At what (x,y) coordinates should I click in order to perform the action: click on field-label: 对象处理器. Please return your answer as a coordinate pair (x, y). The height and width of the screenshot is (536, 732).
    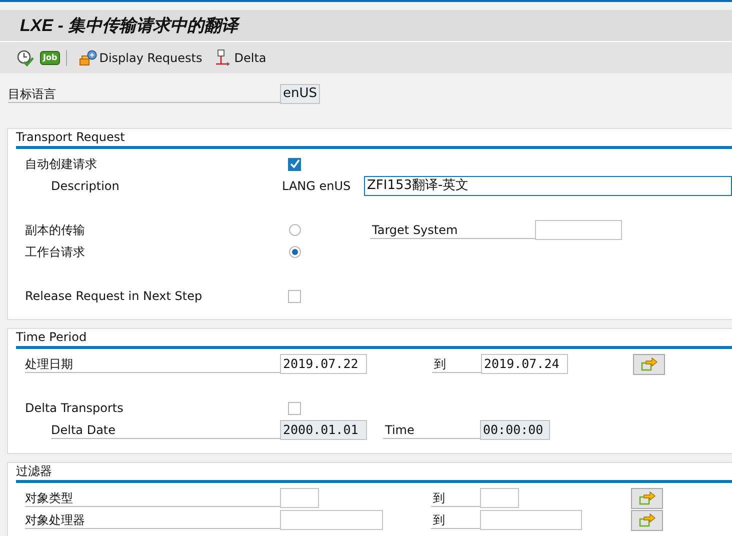
    Looking at the image, I should click on (152, 520).